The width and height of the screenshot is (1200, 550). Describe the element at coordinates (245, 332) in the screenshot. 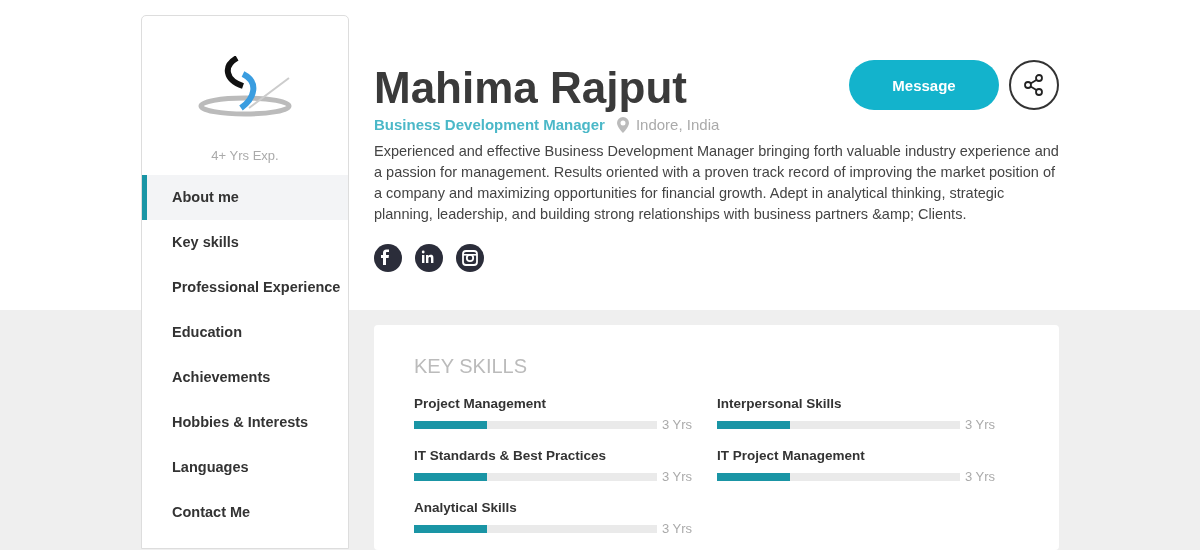

I see `sidebar-item: Education` at that location.